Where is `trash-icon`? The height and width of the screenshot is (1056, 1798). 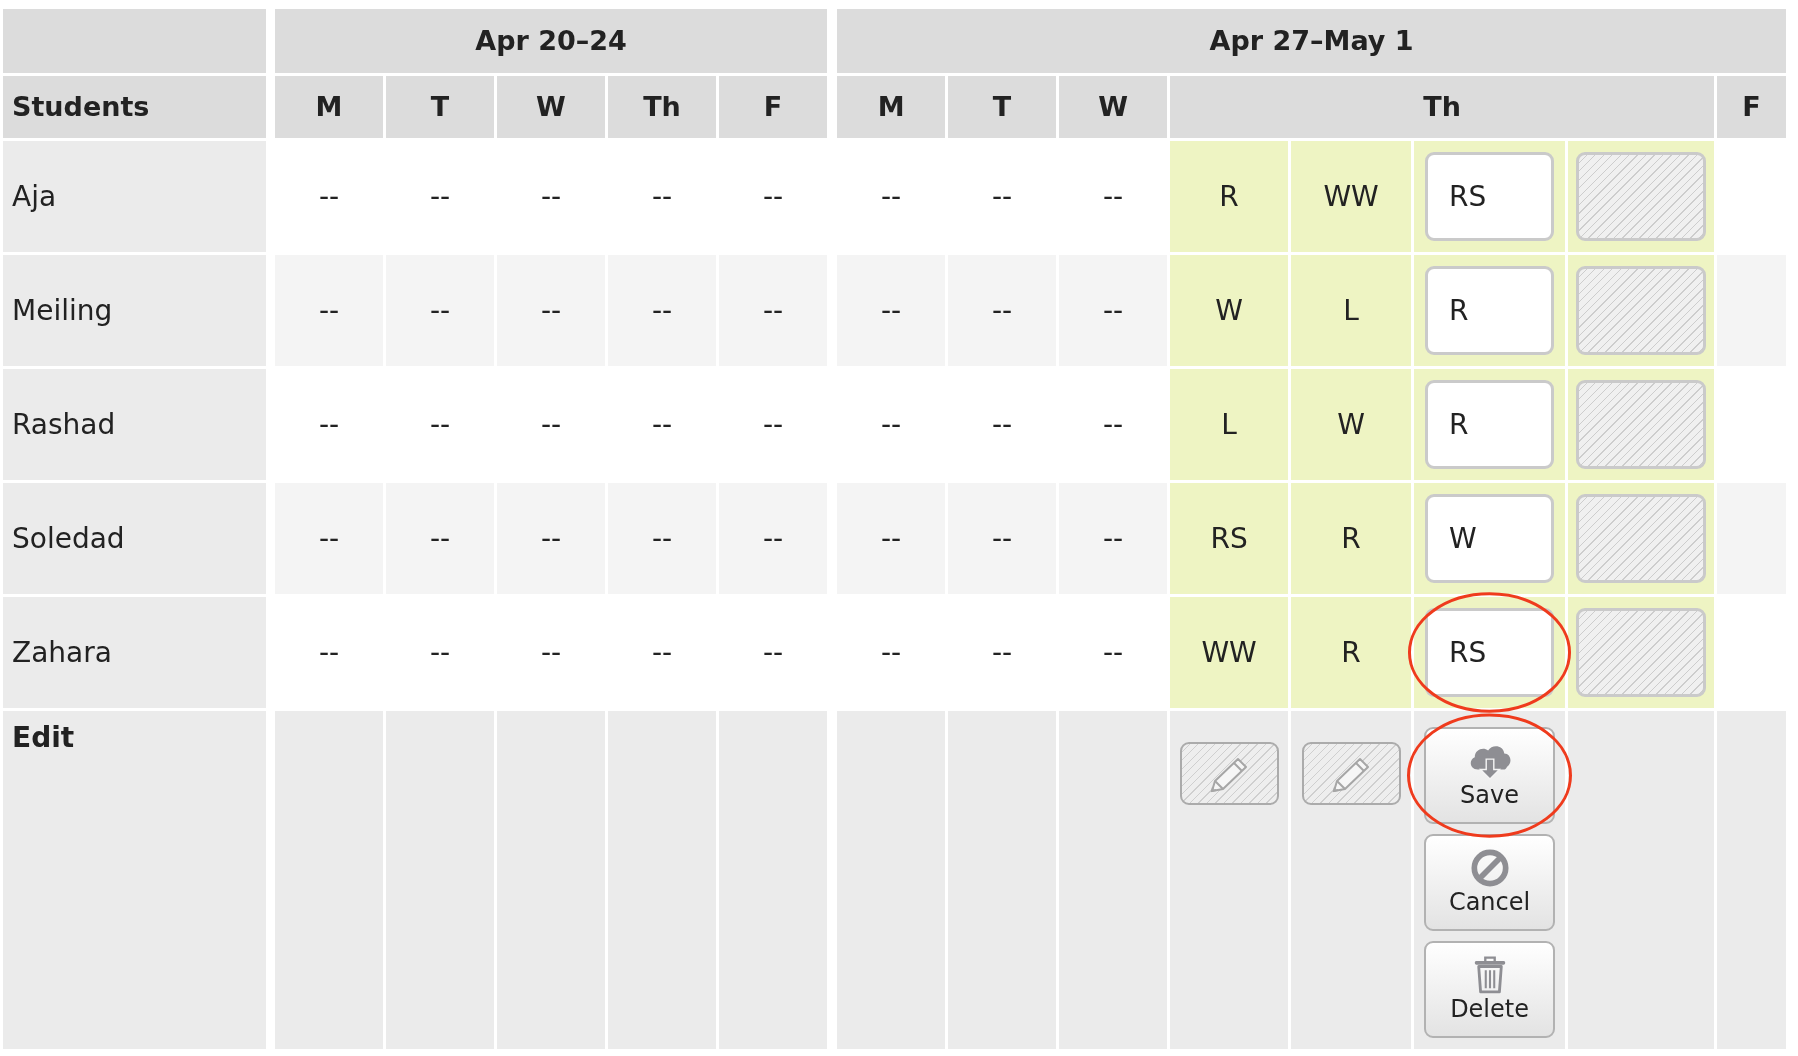
trash-icon is located at coordinates (1489, 974).